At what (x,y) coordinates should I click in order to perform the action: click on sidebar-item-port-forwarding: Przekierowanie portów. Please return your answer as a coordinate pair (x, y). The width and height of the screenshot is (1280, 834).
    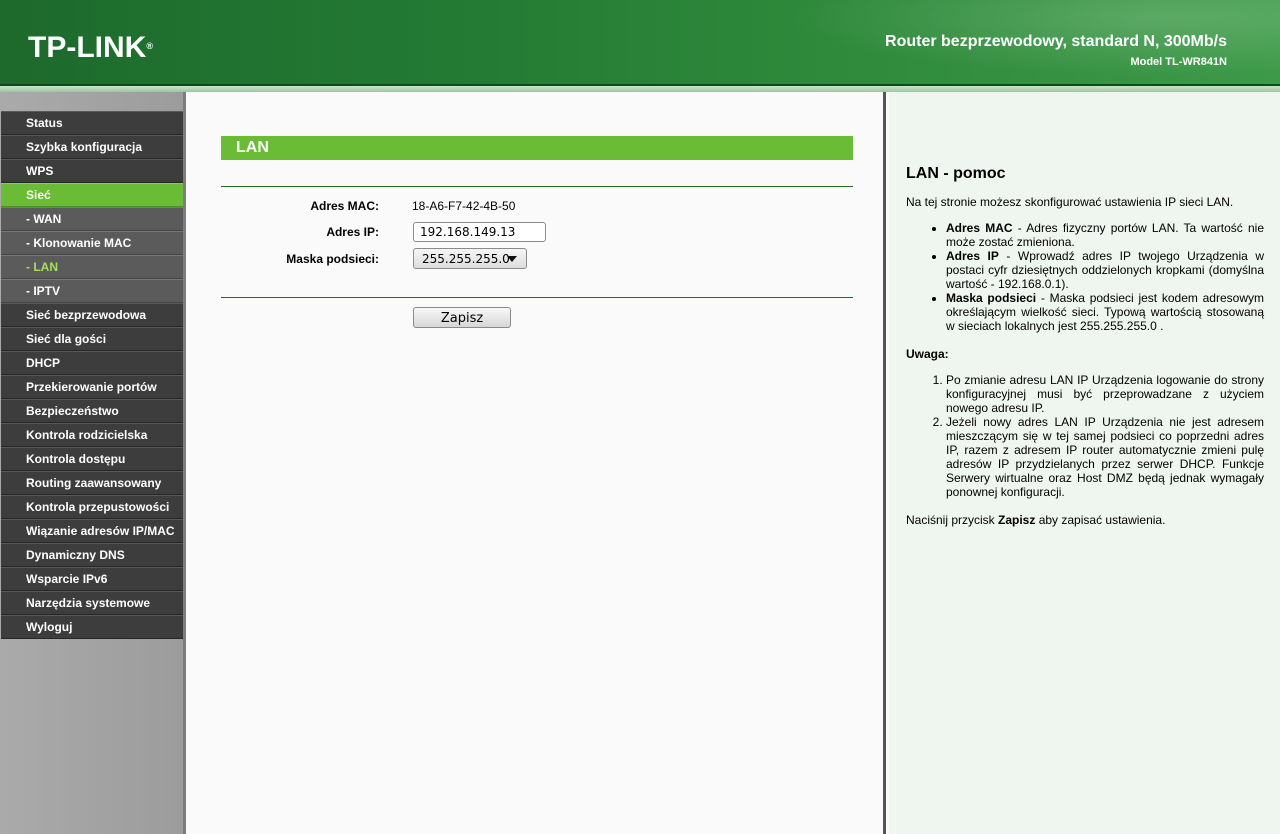
    Looking at the image, I should click on (92, 387).